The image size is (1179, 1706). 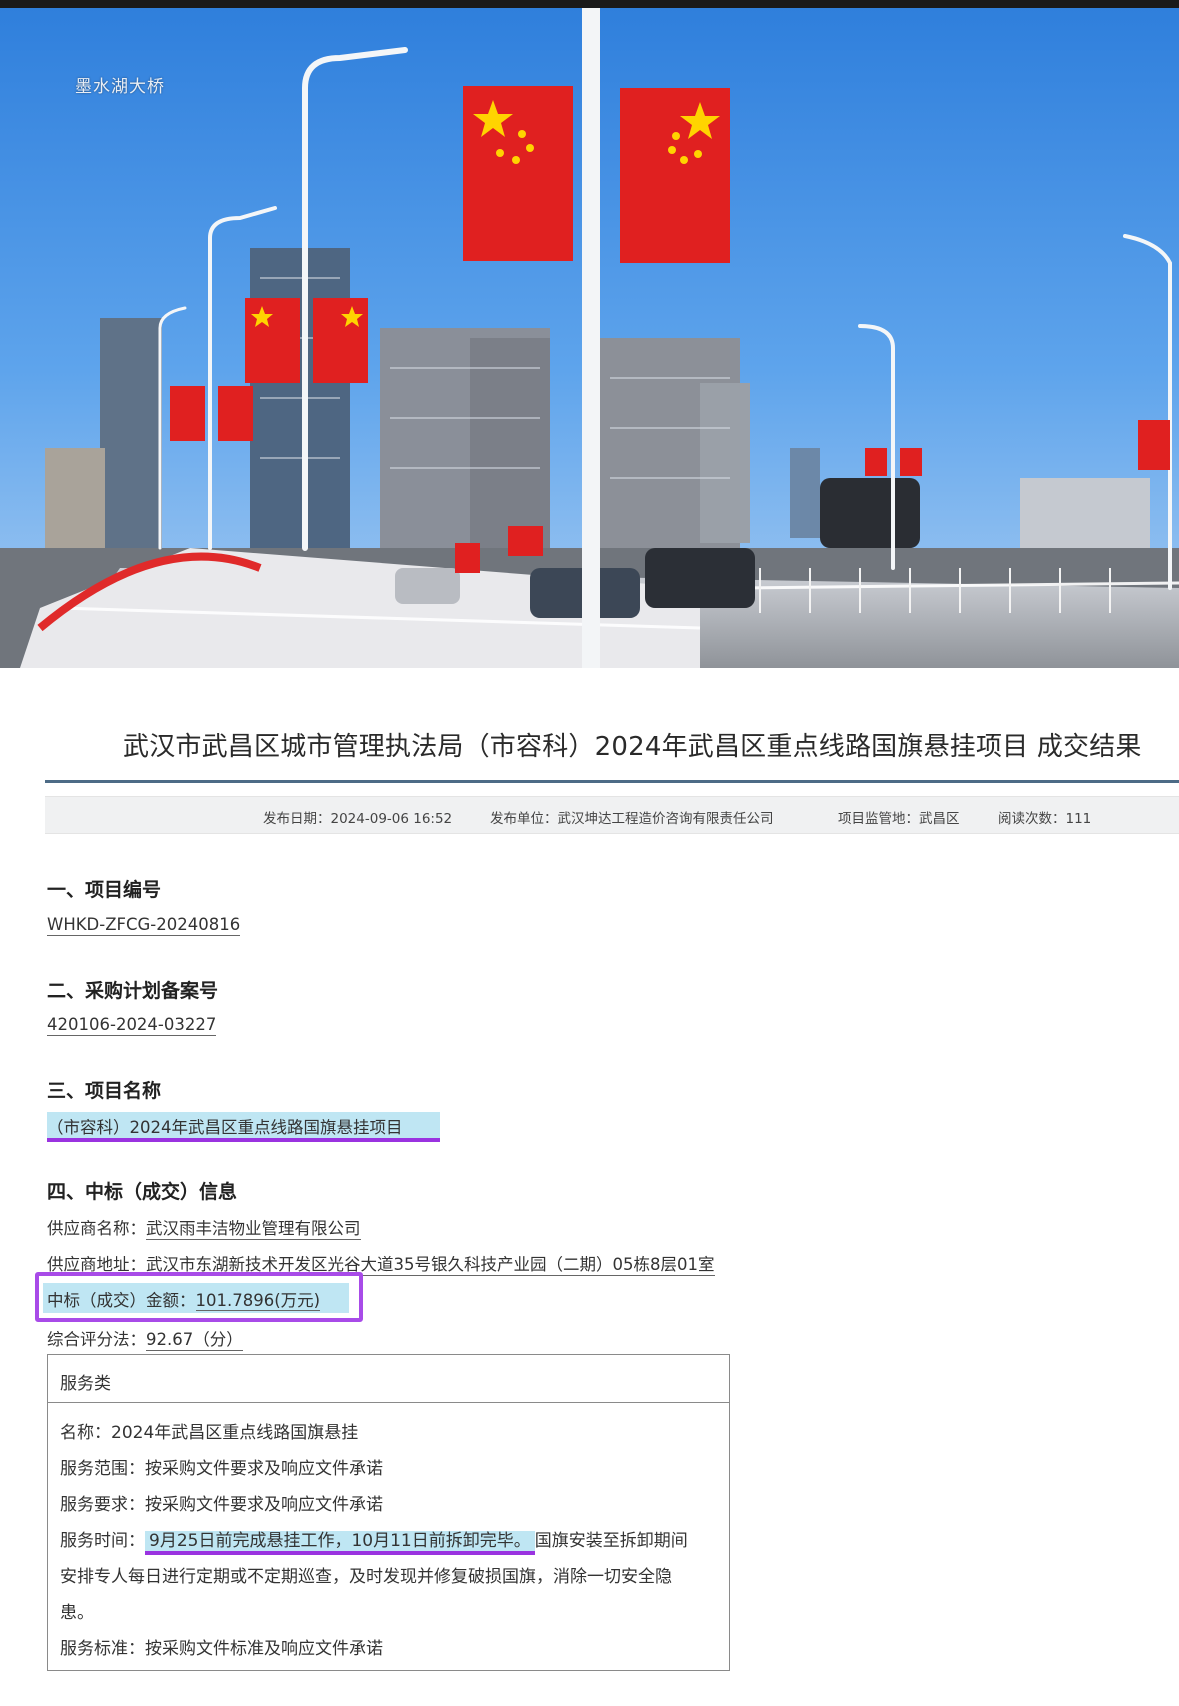 I want to click on service-time-rest: 国旗安装至拆卸期间, so click(x=611, y=1541).